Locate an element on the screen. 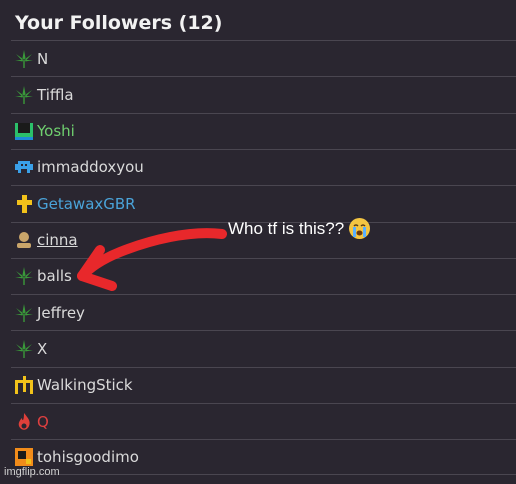 The width and height of the screenshot is (516, 484). follower-name: WalkingStick is located at coordinates (85, 385).